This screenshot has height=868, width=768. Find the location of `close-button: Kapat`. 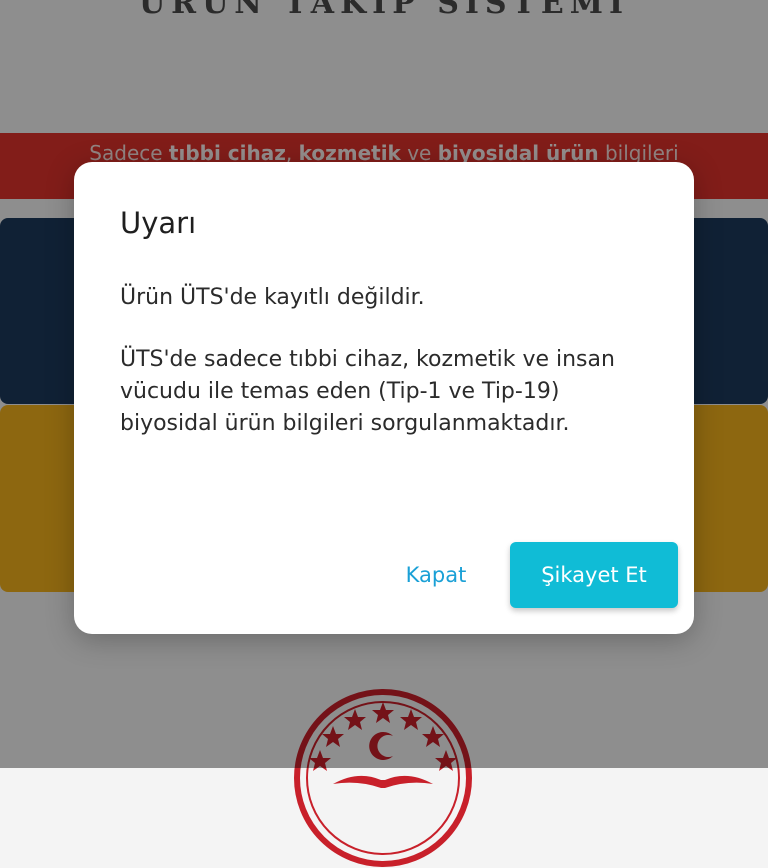

close-button: Kapat is located at coordinates (436, 575).